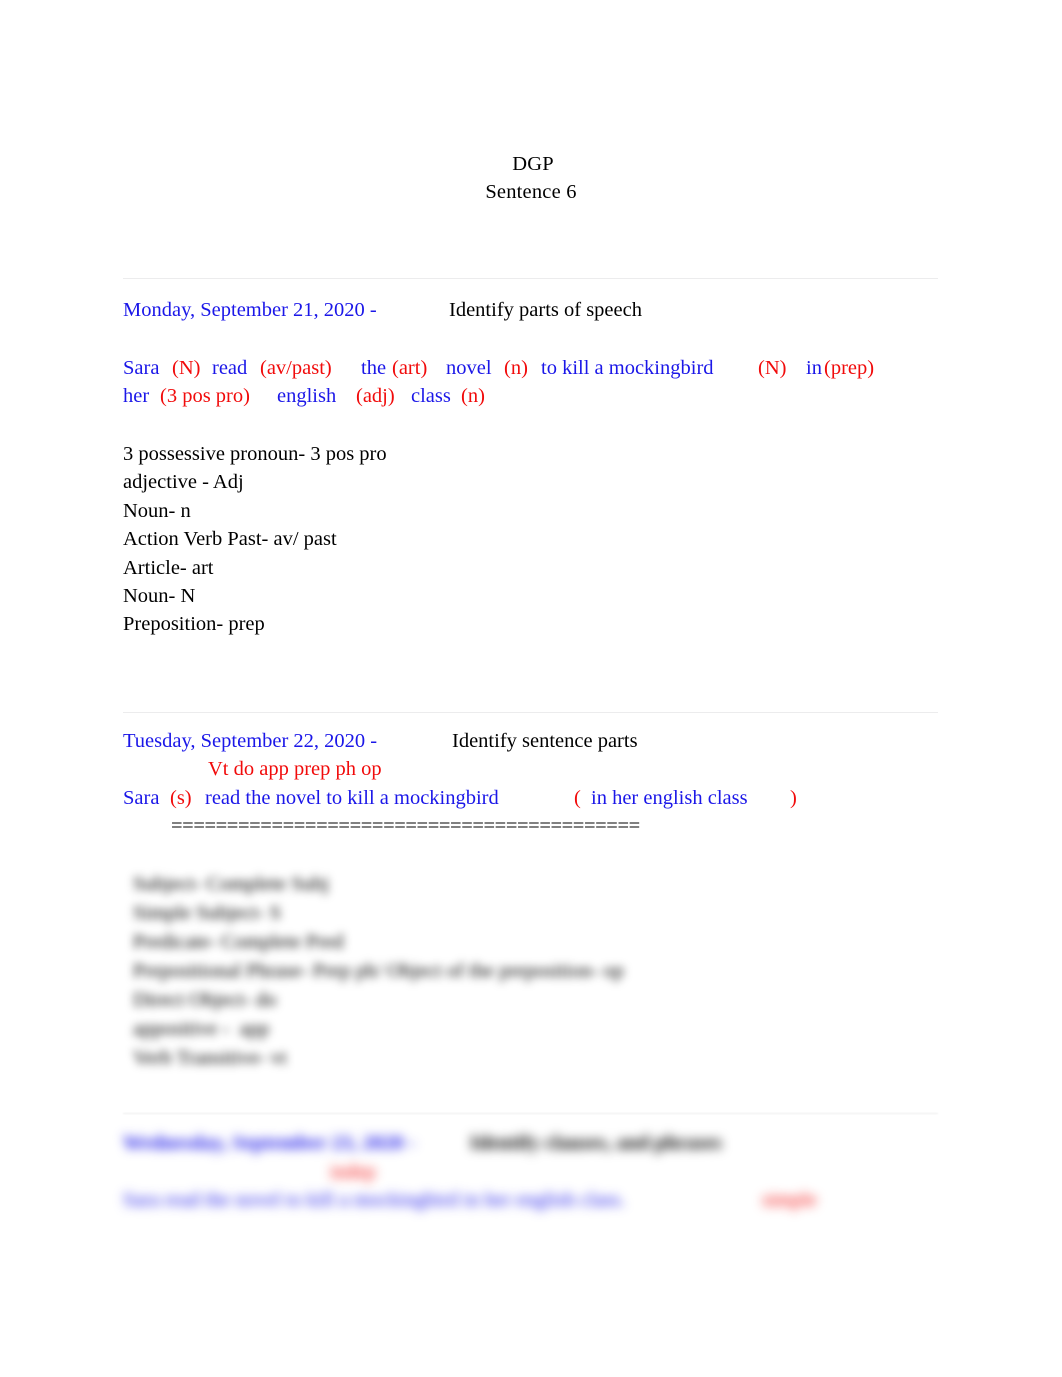 Image resolution: width=1062 pixels, height=1377 pixels. What do you see at coordinates (353, 1172) in the screenshot?
I see `wednesday-annotation: indep` at bounding box center [353, 1172].